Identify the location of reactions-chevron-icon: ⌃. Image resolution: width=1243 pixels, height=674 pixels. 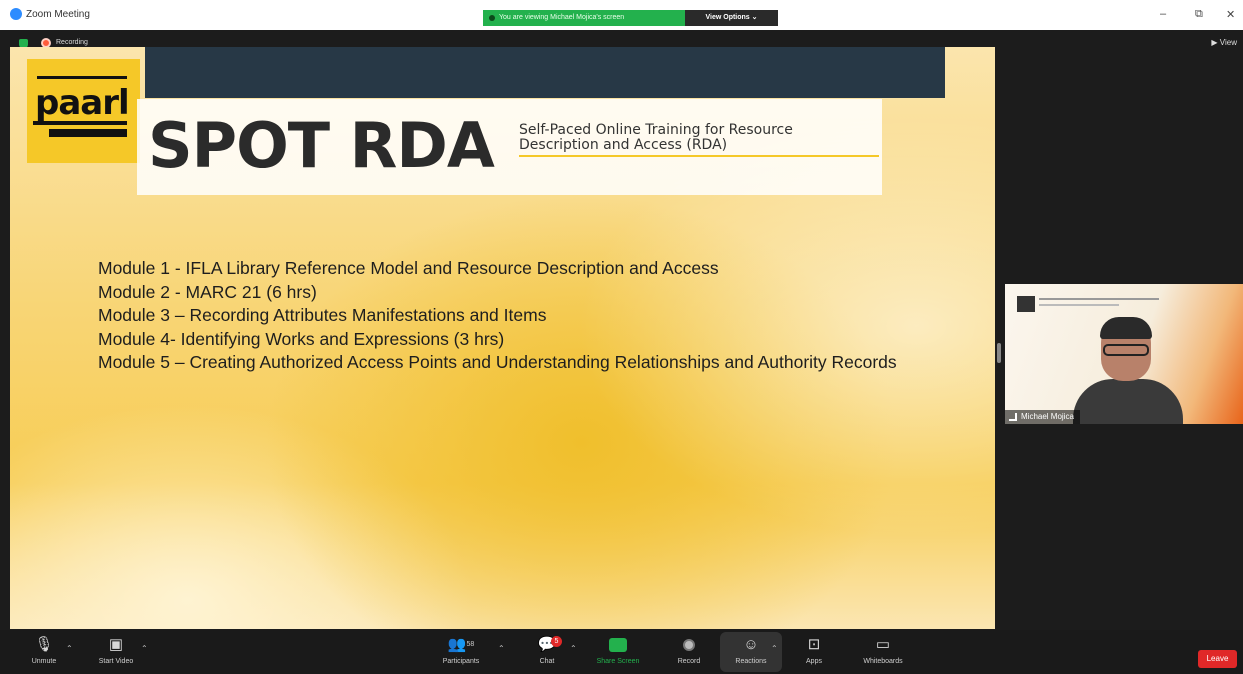
(774, 648).